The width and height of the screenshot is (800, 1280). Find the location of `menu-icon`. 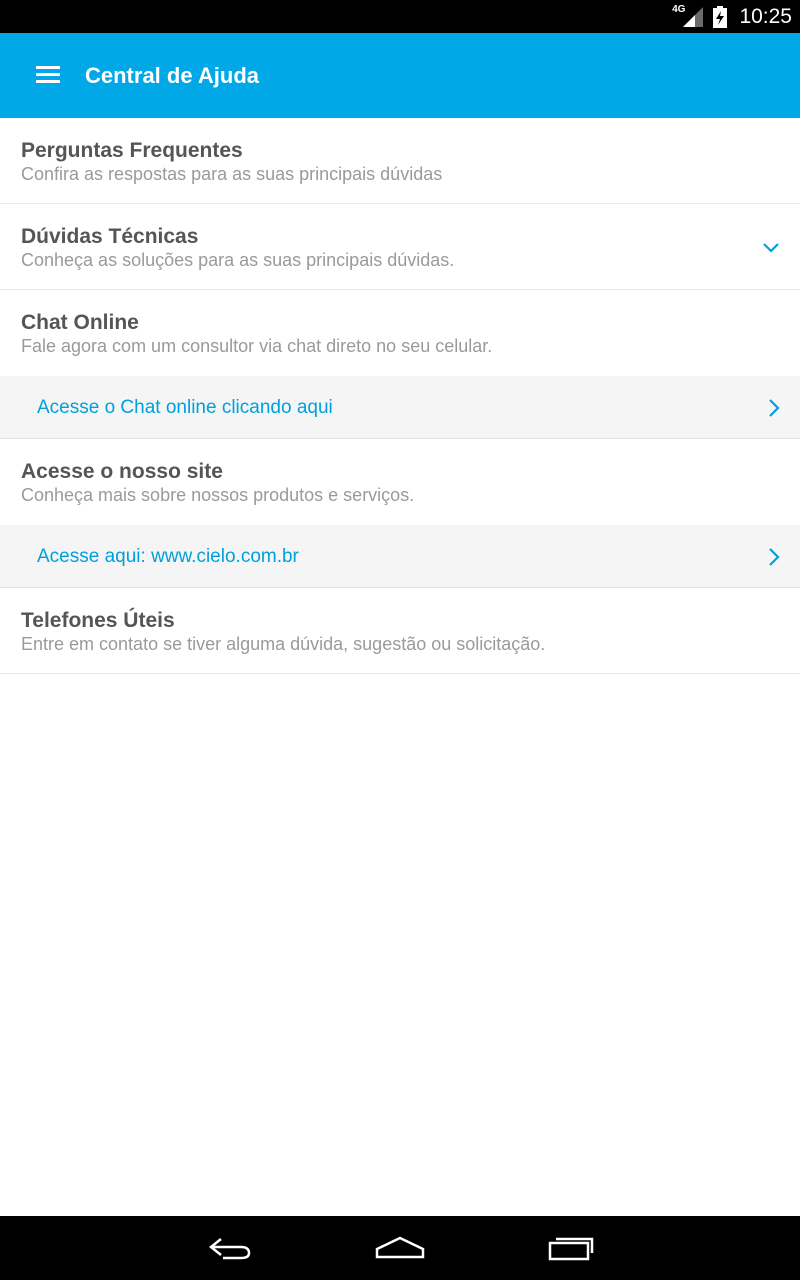

menu-icon is located at coordinates (48, 74).